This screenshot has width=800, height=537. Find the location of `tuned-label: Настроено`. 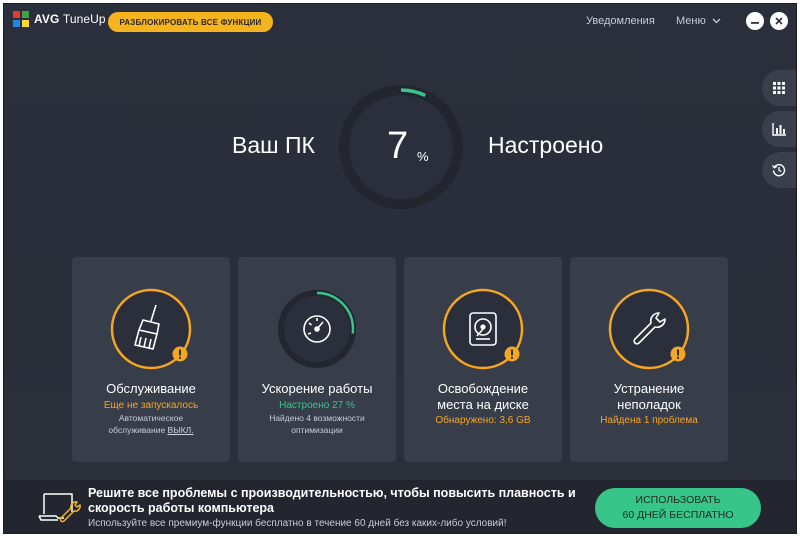

tuned-label: Настроено is located at coordinates (546, 145).